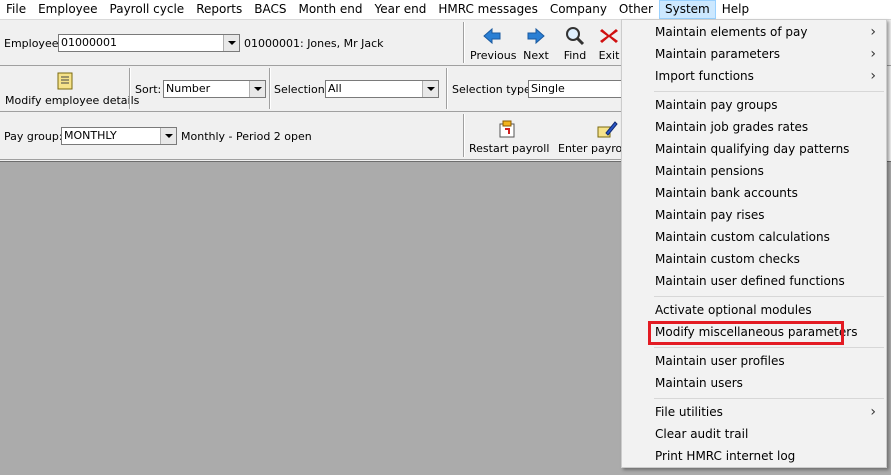 The width and height of the screenshot is (891, 475). I want to click on menu-item-clear-audit-trail: Clear audit trail, so click(754, 434).